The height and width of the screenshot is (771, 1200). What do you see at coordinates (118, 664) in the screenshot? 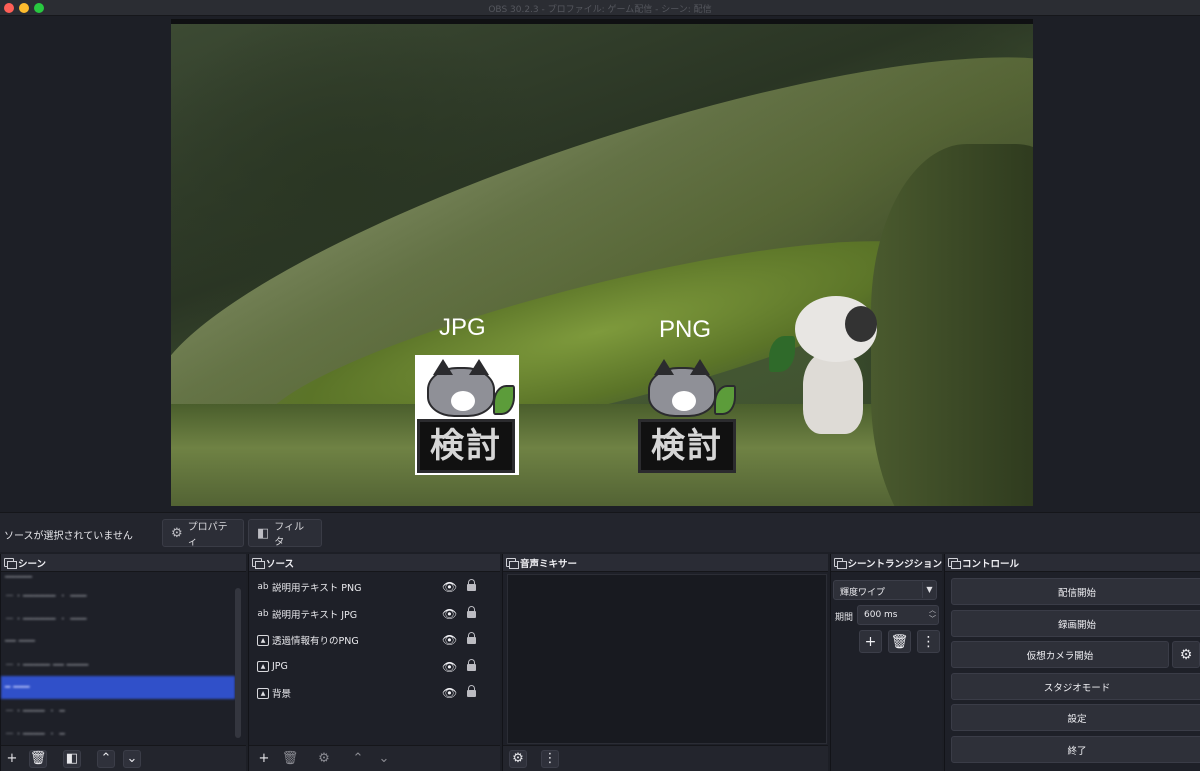
I see `scene-item: ー・━━━━━ ━━ ━━━━` at bounding box center [118, 664].